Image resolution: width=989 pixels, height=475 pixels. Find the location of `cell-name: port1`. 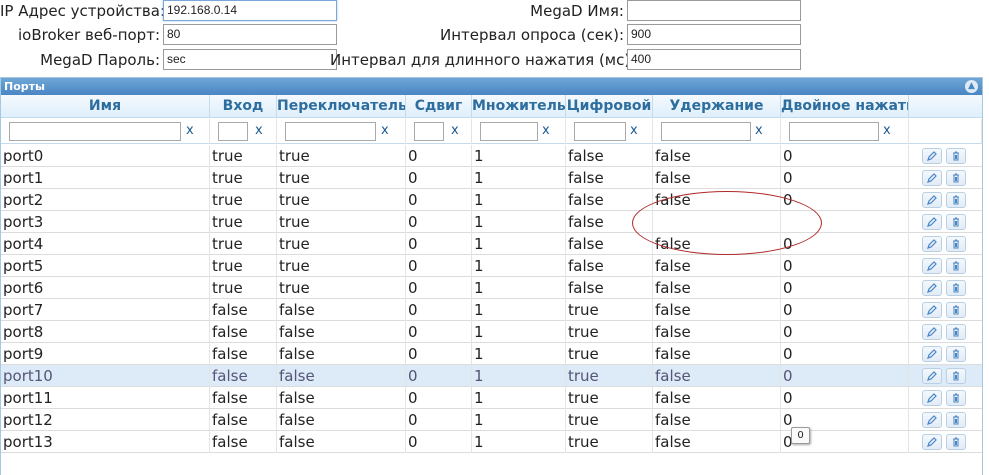

cell-name: port1 is located at coordinates (105, 178).